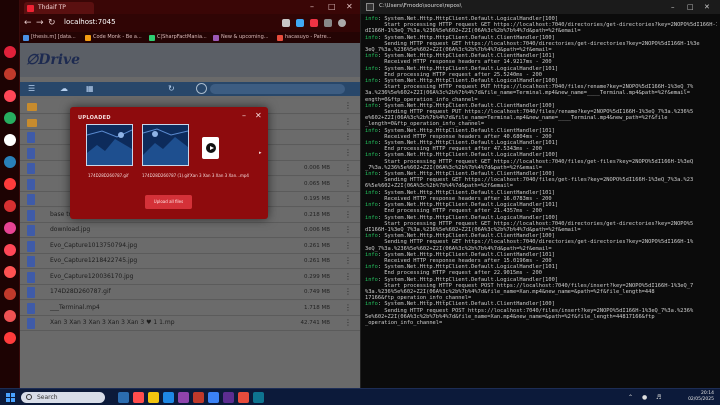 This screenshot has height=405, width=720. I want to click on upload-cloud-icon: ☁, so click(64, 89).